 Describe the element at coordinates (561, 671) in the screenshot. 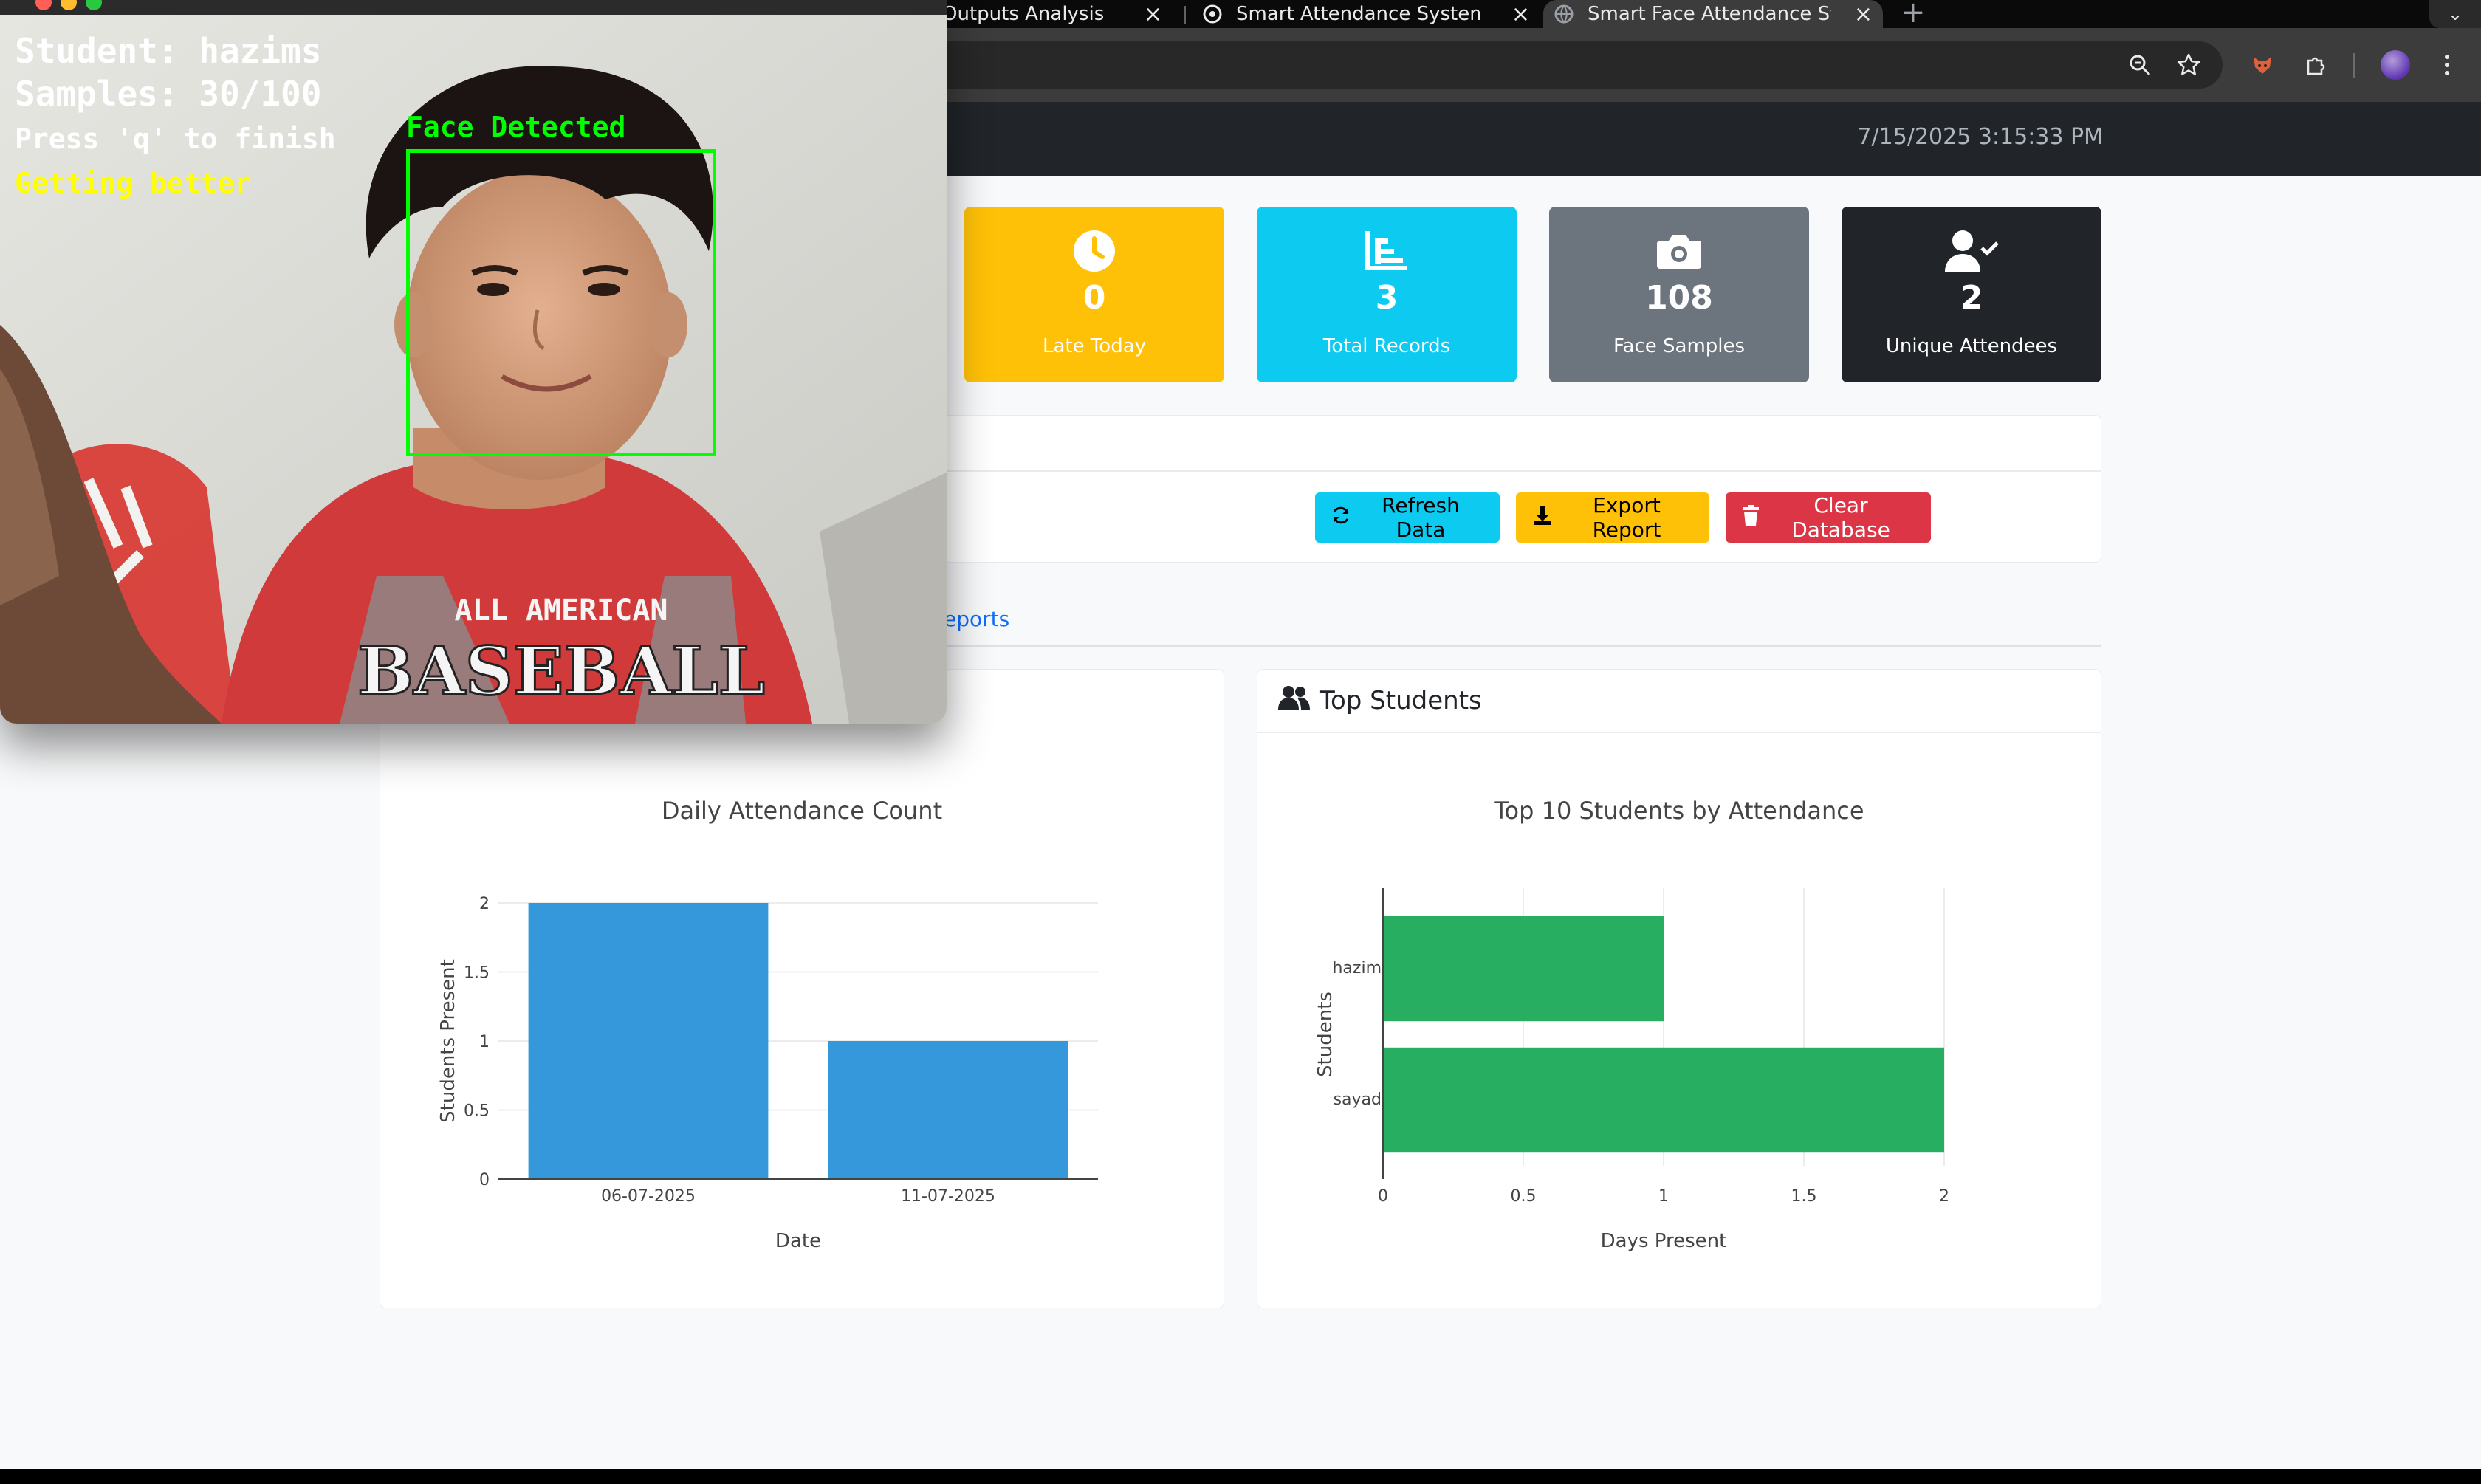

I see `shirt-print-bottom: BASEBALL` at that location.